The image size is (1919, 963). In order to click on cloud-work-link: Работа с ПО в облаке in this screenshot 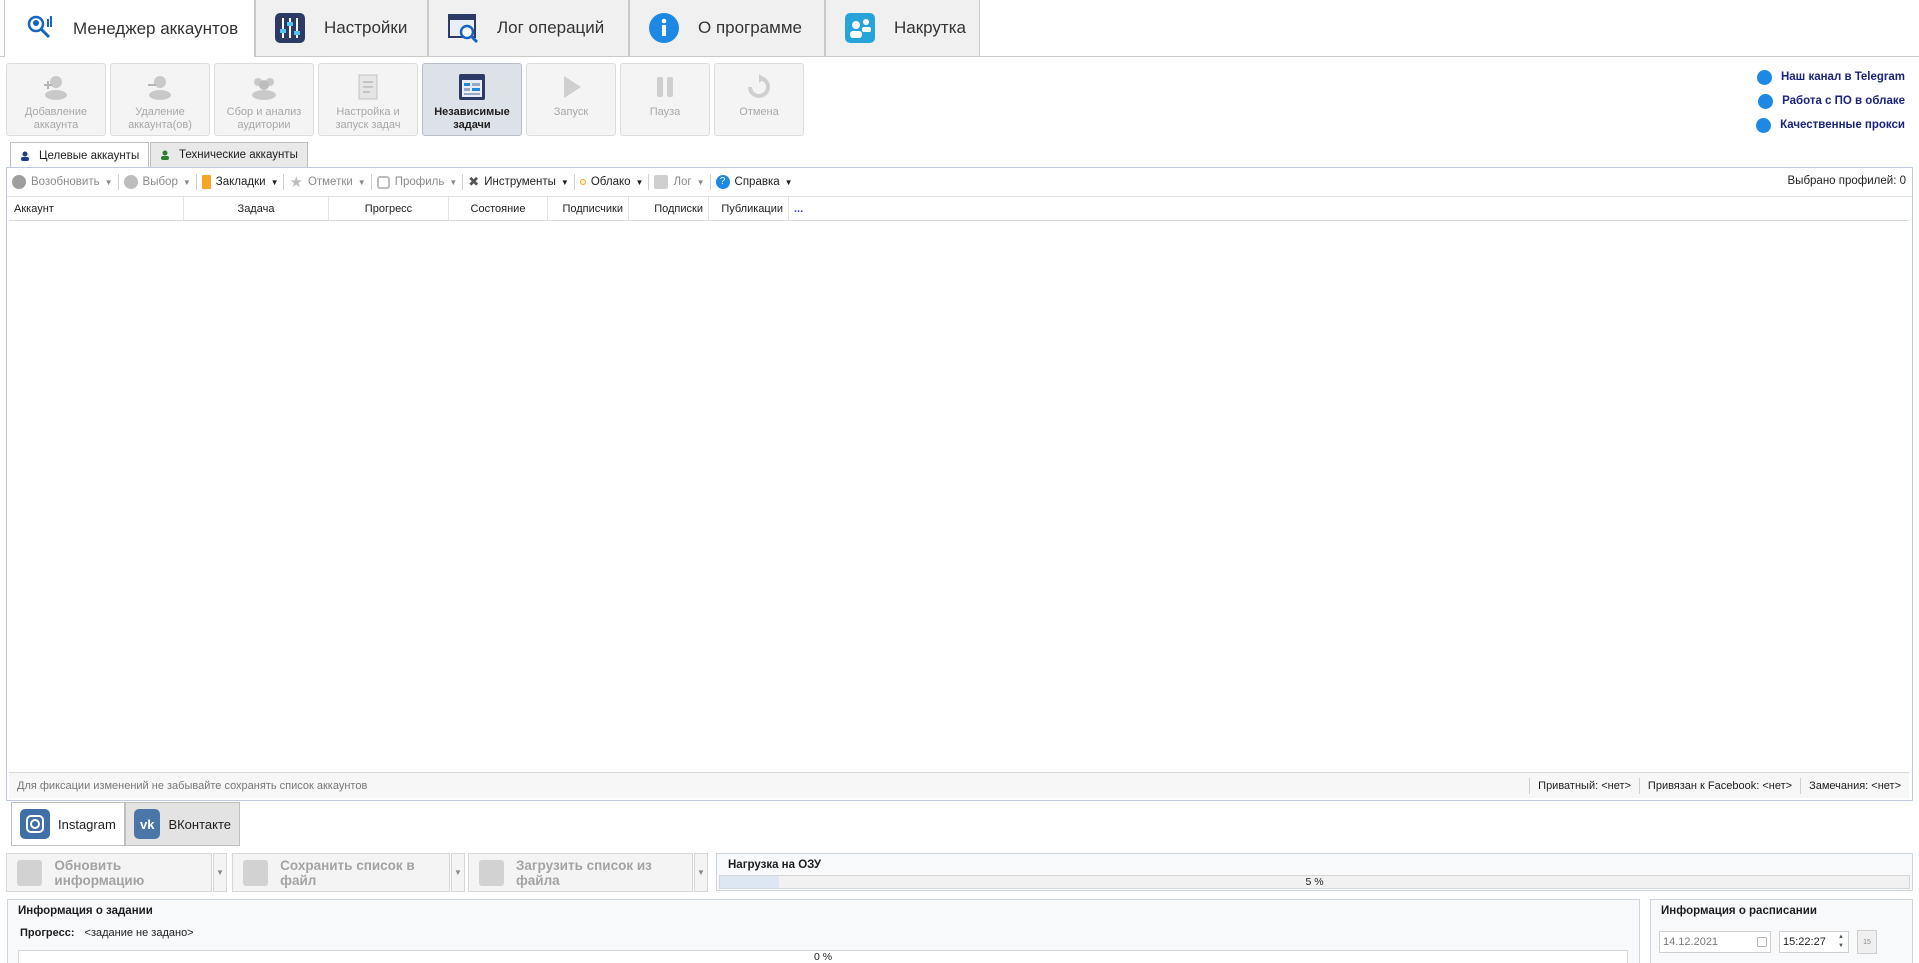, I will do `click(1830, 101)`.